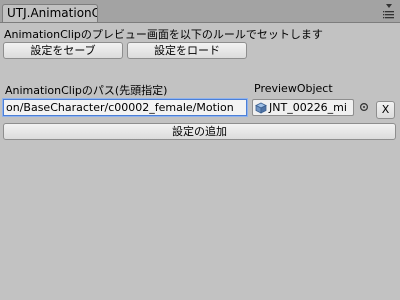  What do you see at coordinates (200, 11) in the screenshot?
I see `tab-strip: UTJ.AnimationC` at bounding box center [200, 11].